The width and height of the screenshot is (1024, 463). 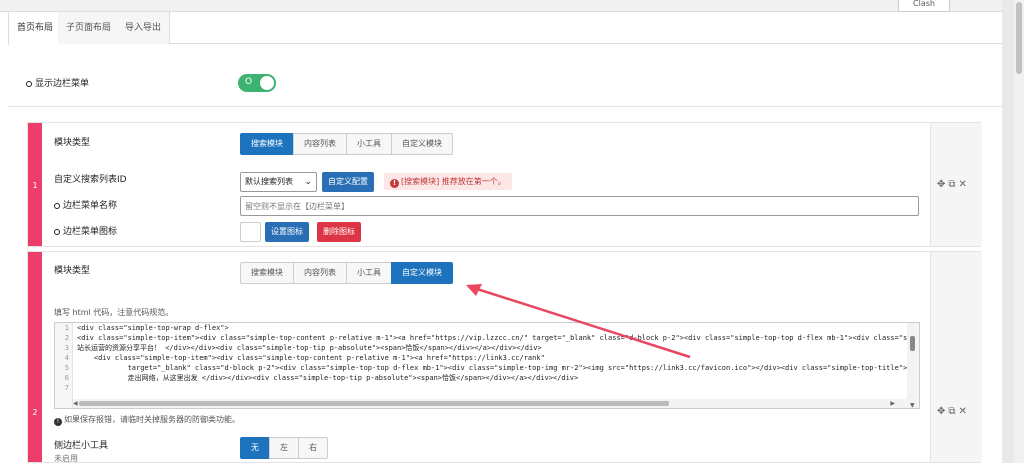 I want to click on editor-vertical-scrollbar: ▼, so click(x=913, y=365).